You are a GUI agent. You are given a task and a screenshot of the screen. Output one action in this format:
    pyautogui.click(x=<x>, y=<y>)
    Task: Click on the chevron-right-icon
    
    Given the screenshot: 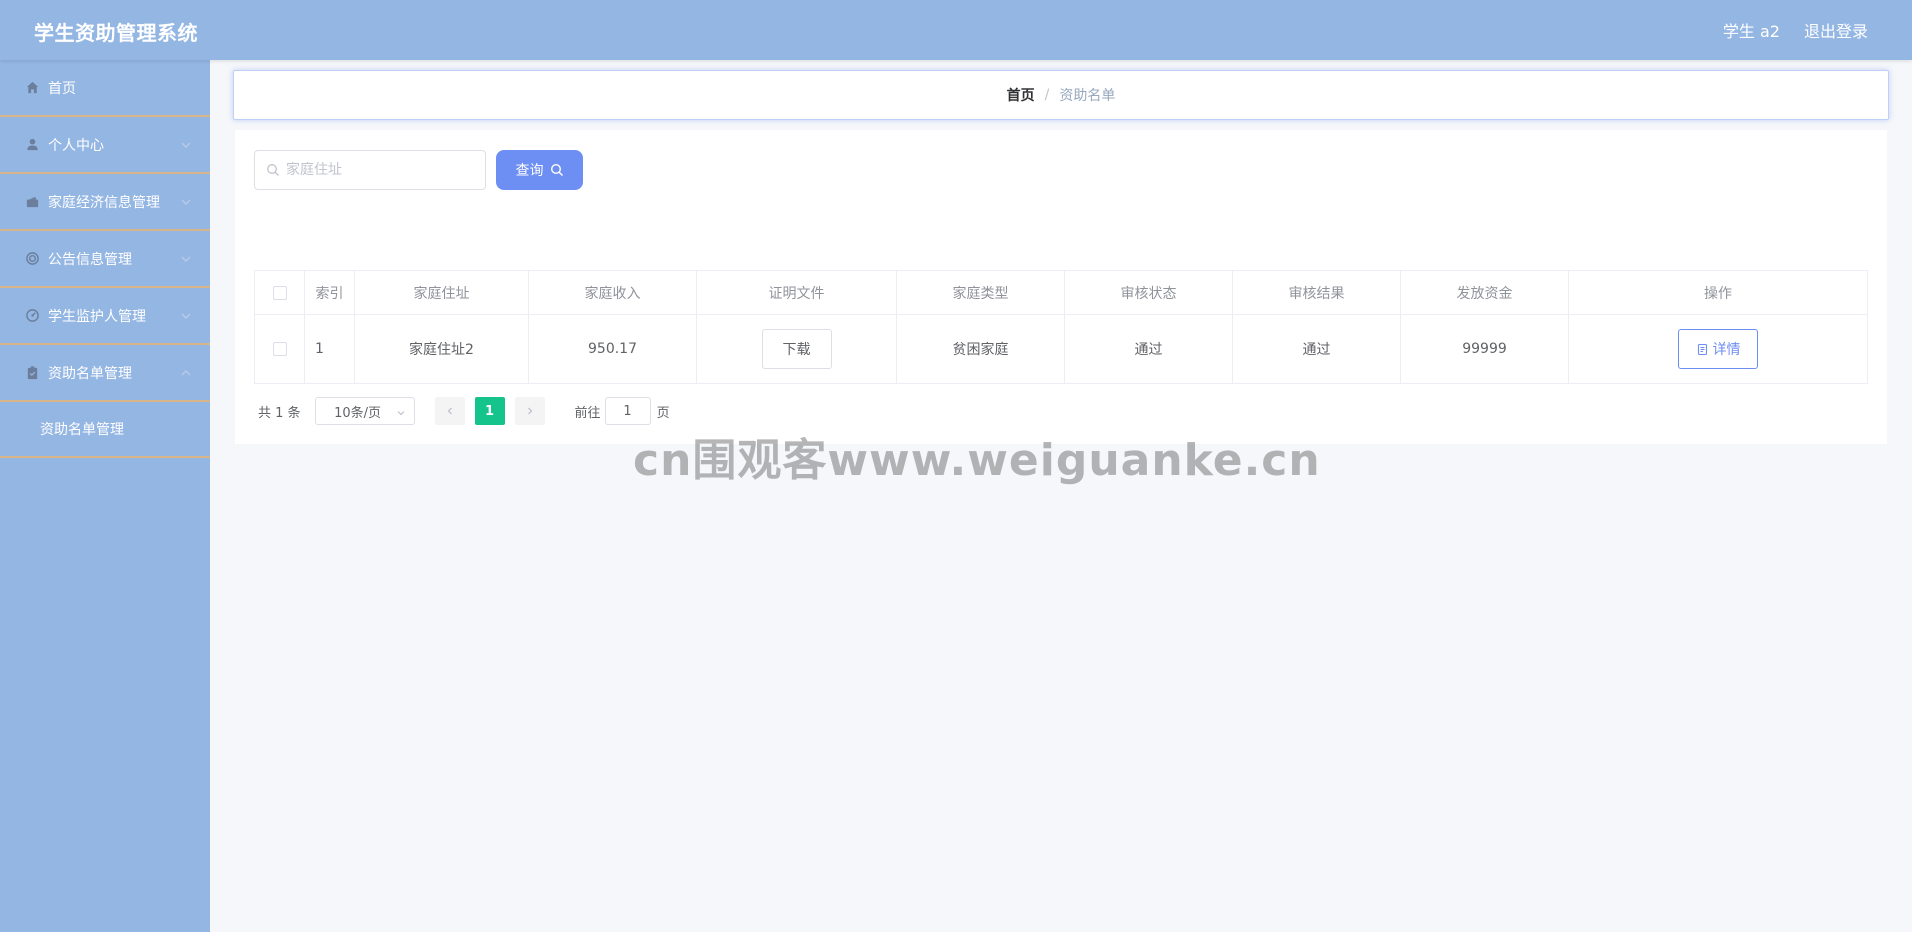 What is the action you would take?
    pyautogui.click(x=529, y=411)
    